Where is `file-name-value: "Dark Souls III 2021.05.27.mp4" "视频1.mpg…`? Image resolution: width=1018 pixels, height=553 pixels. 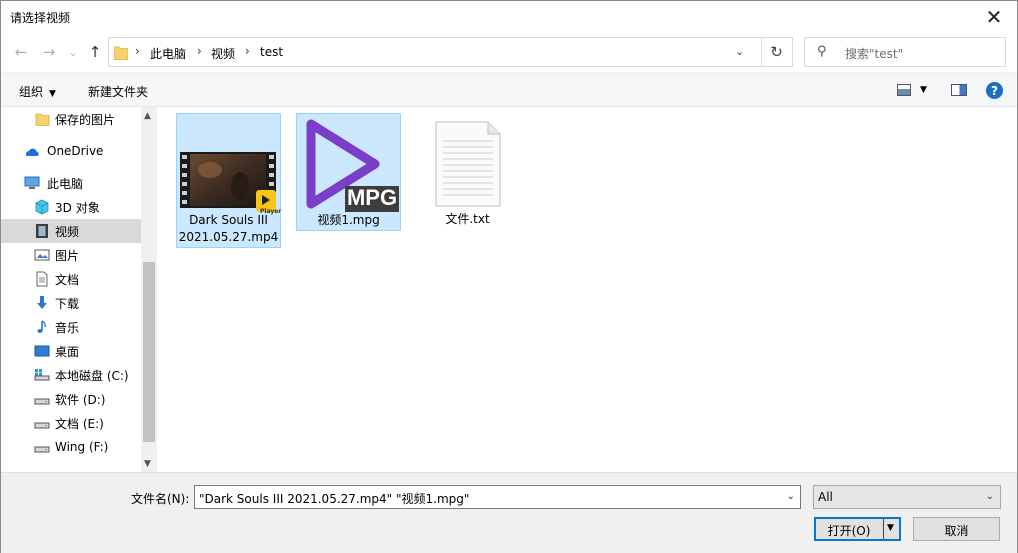
file-name-value: "Dark Souls III 2021.05.27.mp4" "视频1.mpg… is located at coordinates (334, 499).